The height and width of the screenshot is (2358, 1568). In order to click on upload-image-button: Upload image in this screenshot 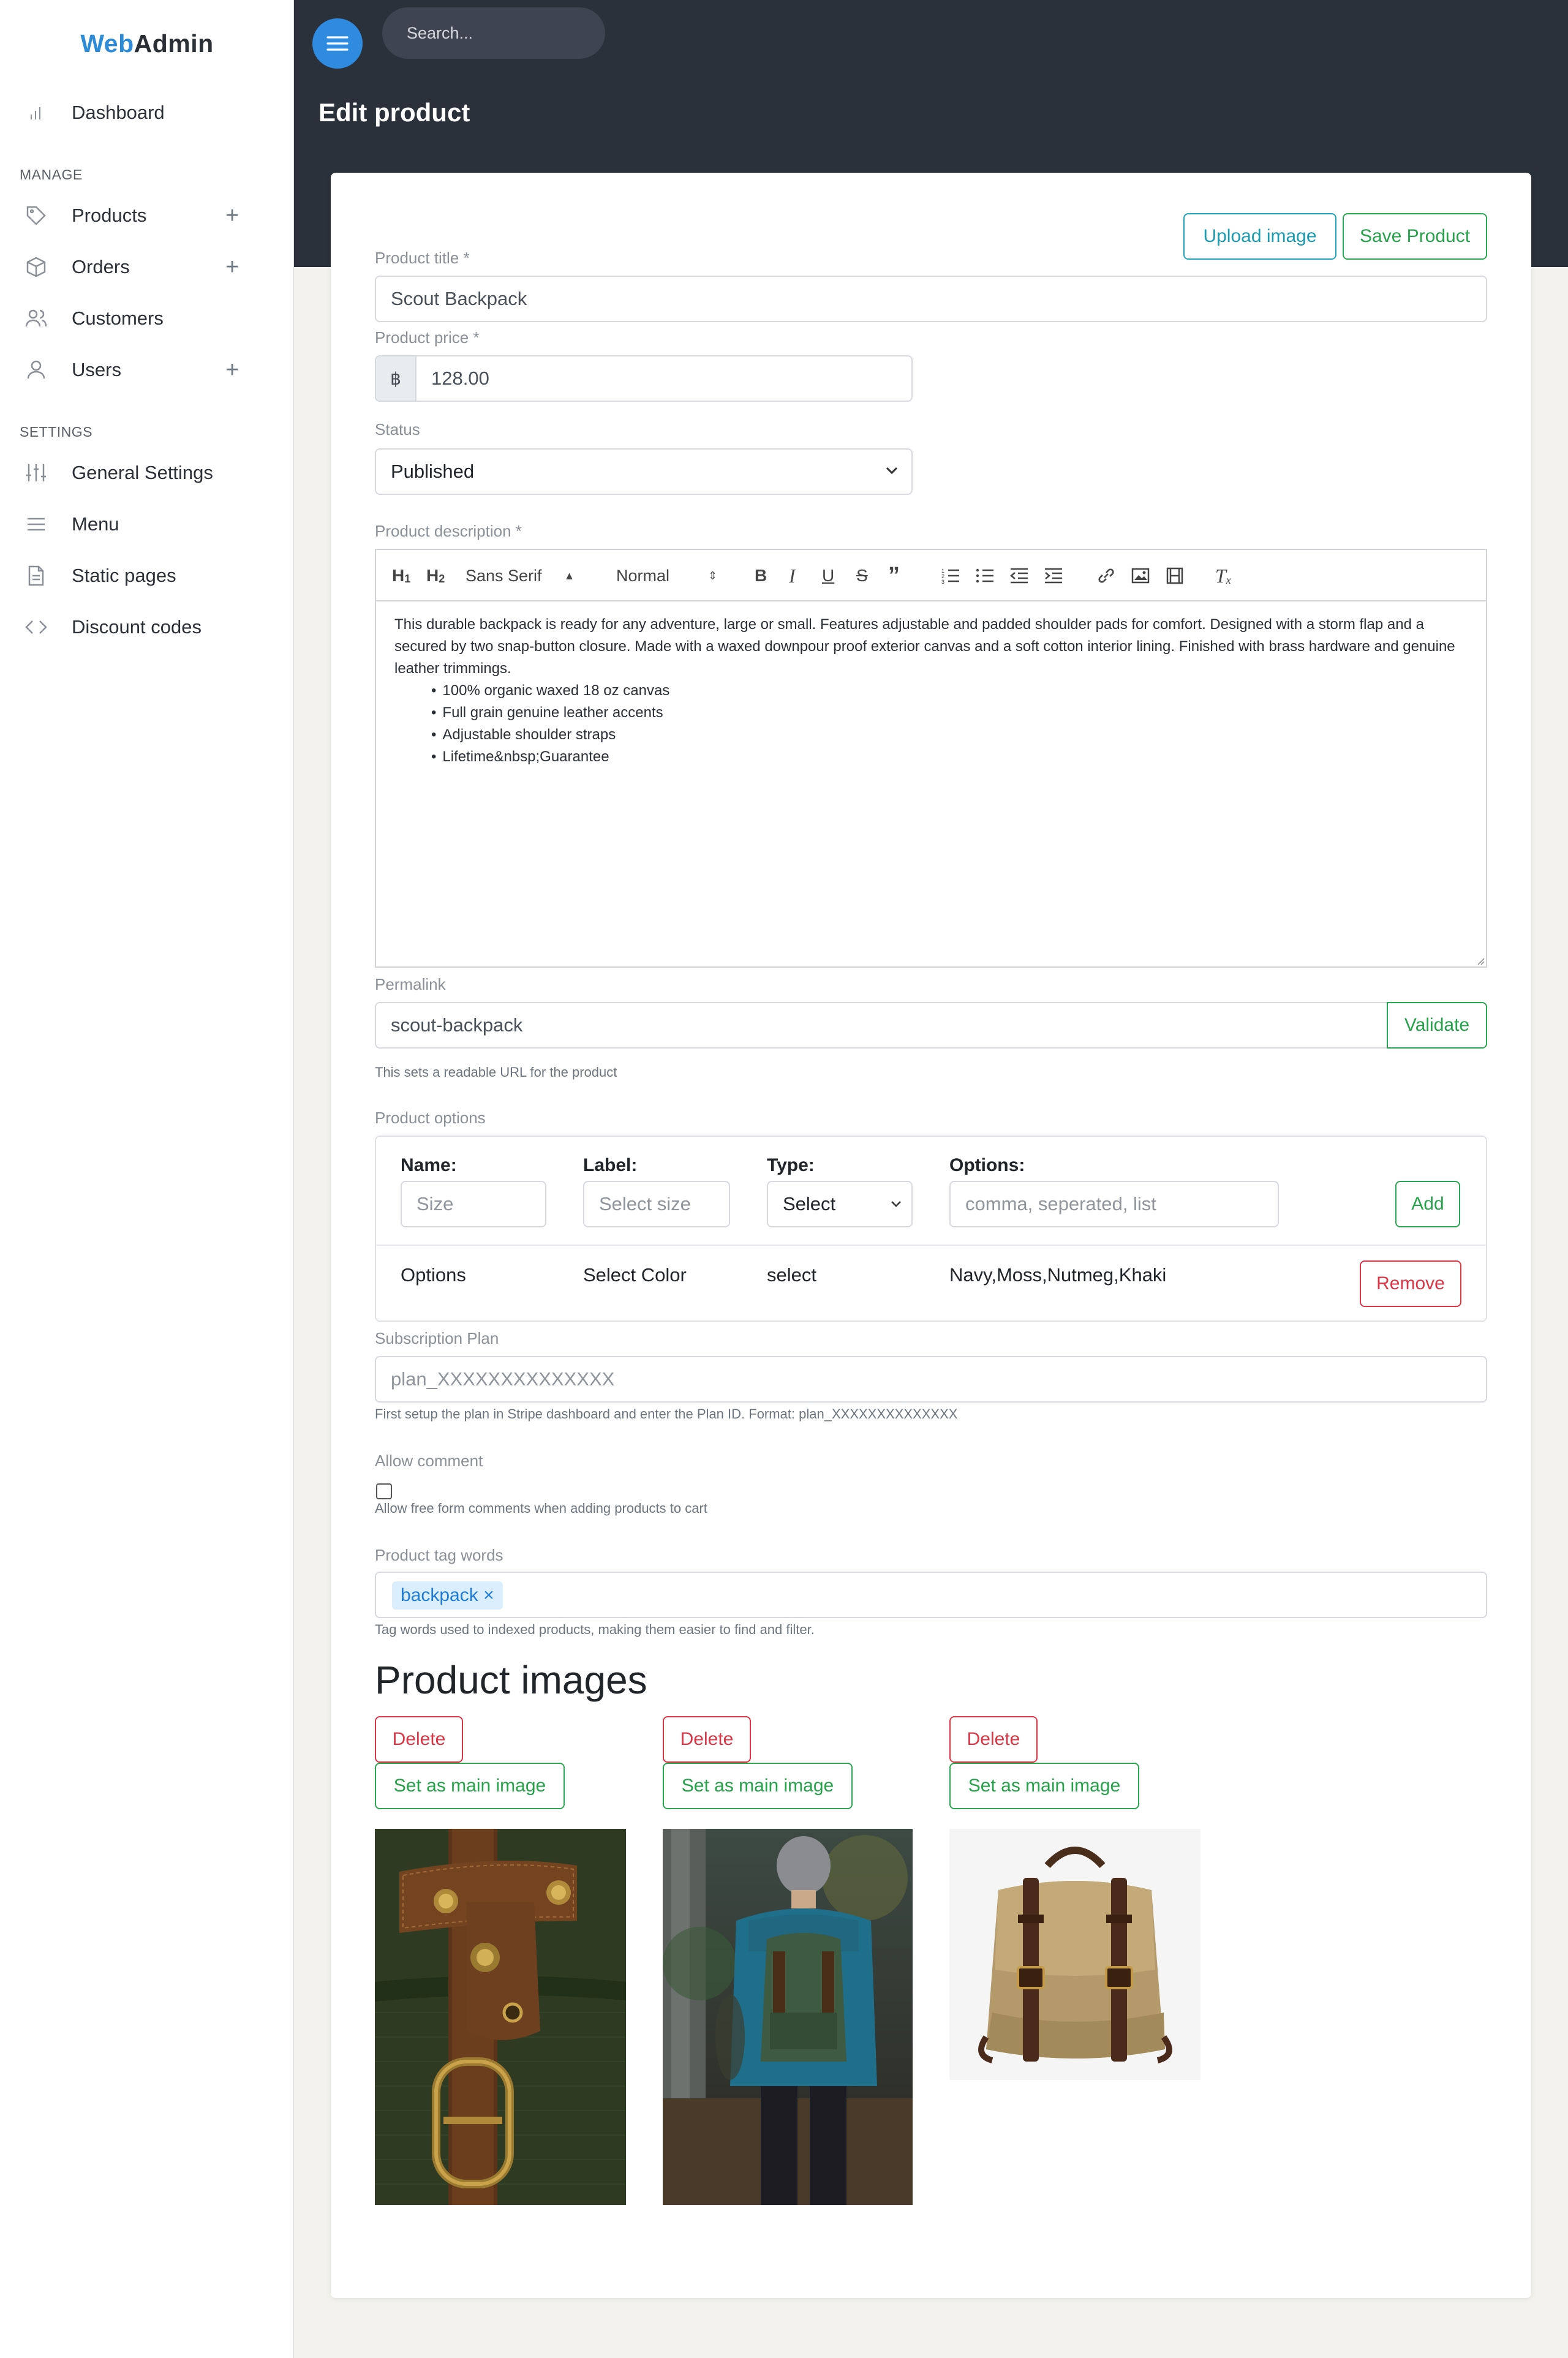, I will do `click(1259, 236)`.